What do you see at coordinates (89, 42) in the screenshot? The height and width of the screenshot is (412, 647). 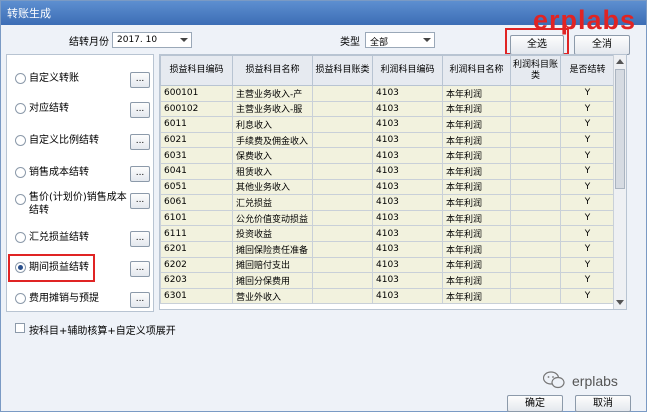 I see `month-label: 结转月份` at bounding box center [89, 42].